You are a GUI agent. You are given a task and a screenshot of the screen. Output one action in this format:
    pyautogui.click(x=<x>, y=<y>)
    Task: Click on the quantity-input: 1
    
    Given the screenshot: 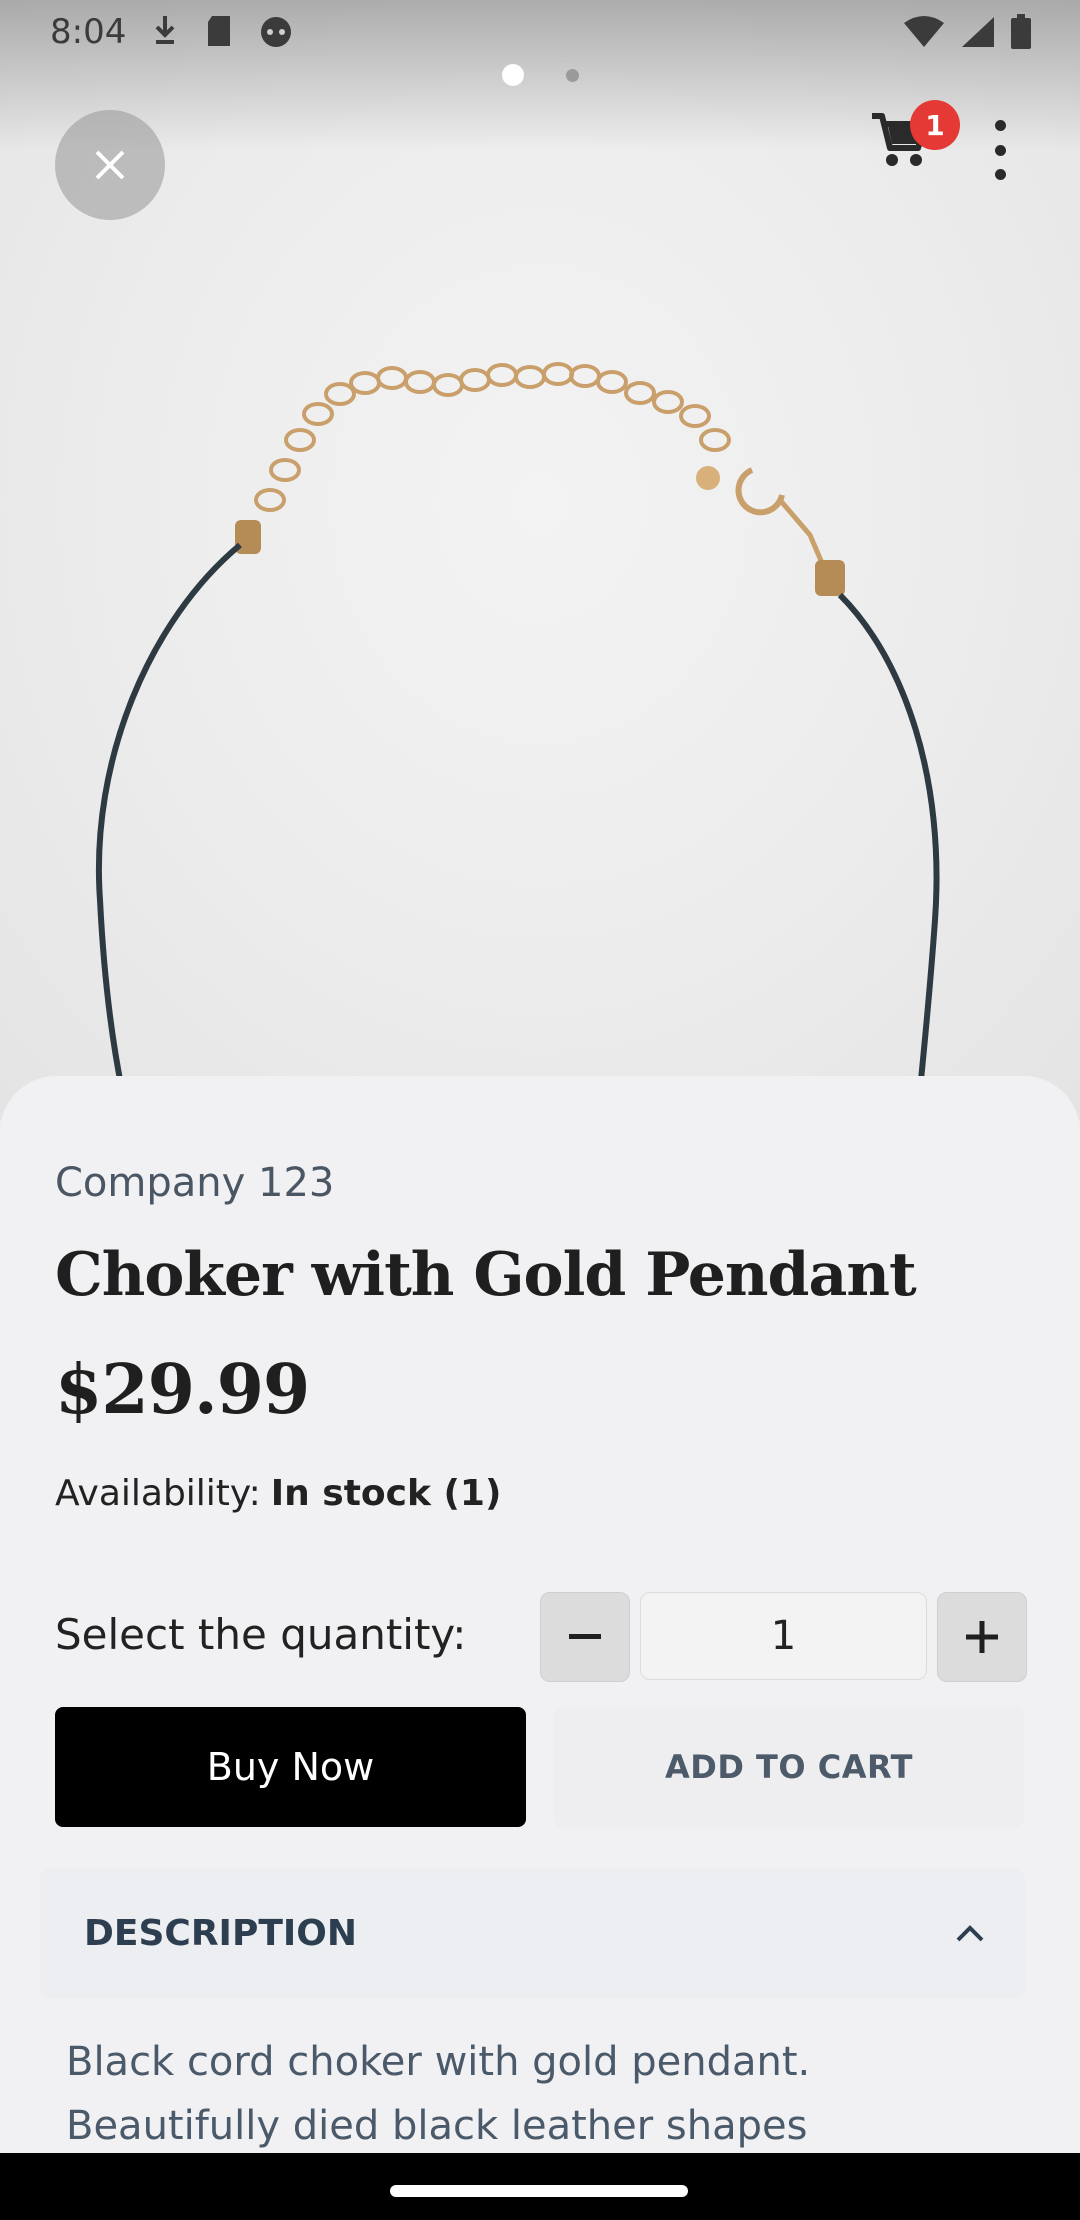 What is the action you would take?
    pyautogui.click(x=783, y=1636)
    